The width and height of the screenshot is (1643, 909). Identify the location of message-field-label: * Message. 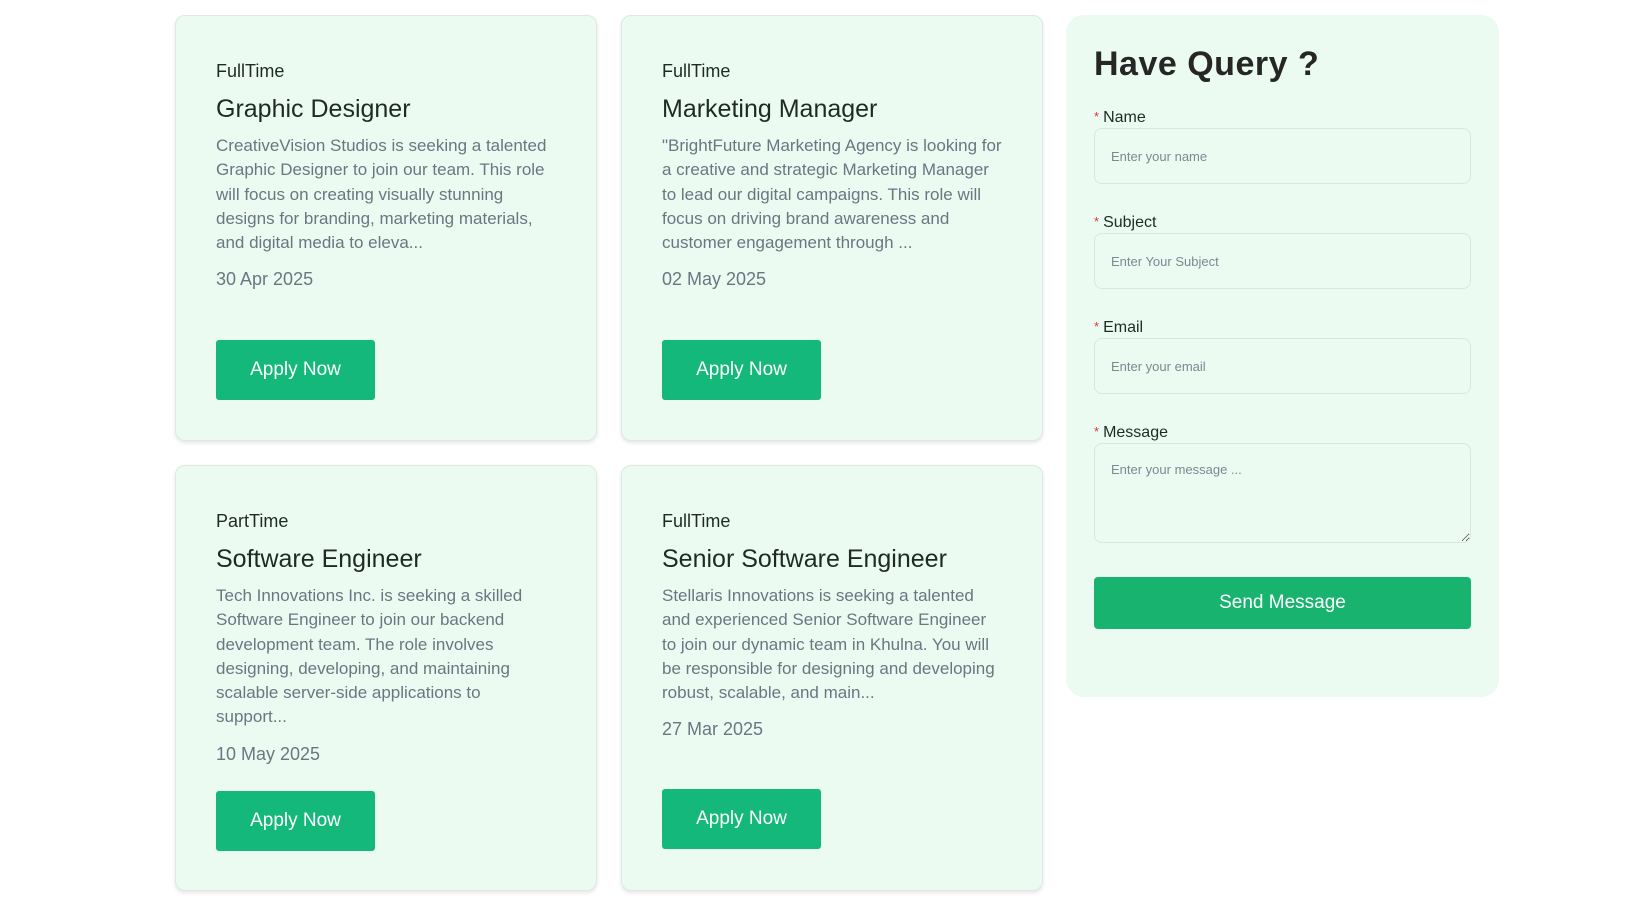
(1131, 432).